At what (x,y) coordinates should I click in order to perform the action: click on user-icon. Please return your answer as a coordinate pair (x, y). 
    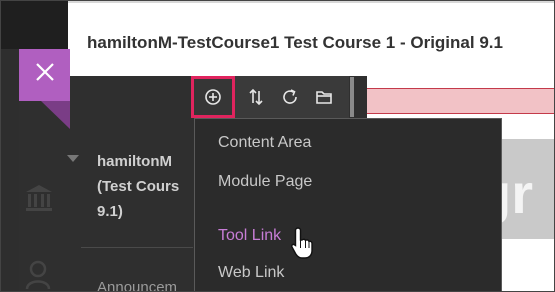
    Looking at the image, I should click on (38, 274).